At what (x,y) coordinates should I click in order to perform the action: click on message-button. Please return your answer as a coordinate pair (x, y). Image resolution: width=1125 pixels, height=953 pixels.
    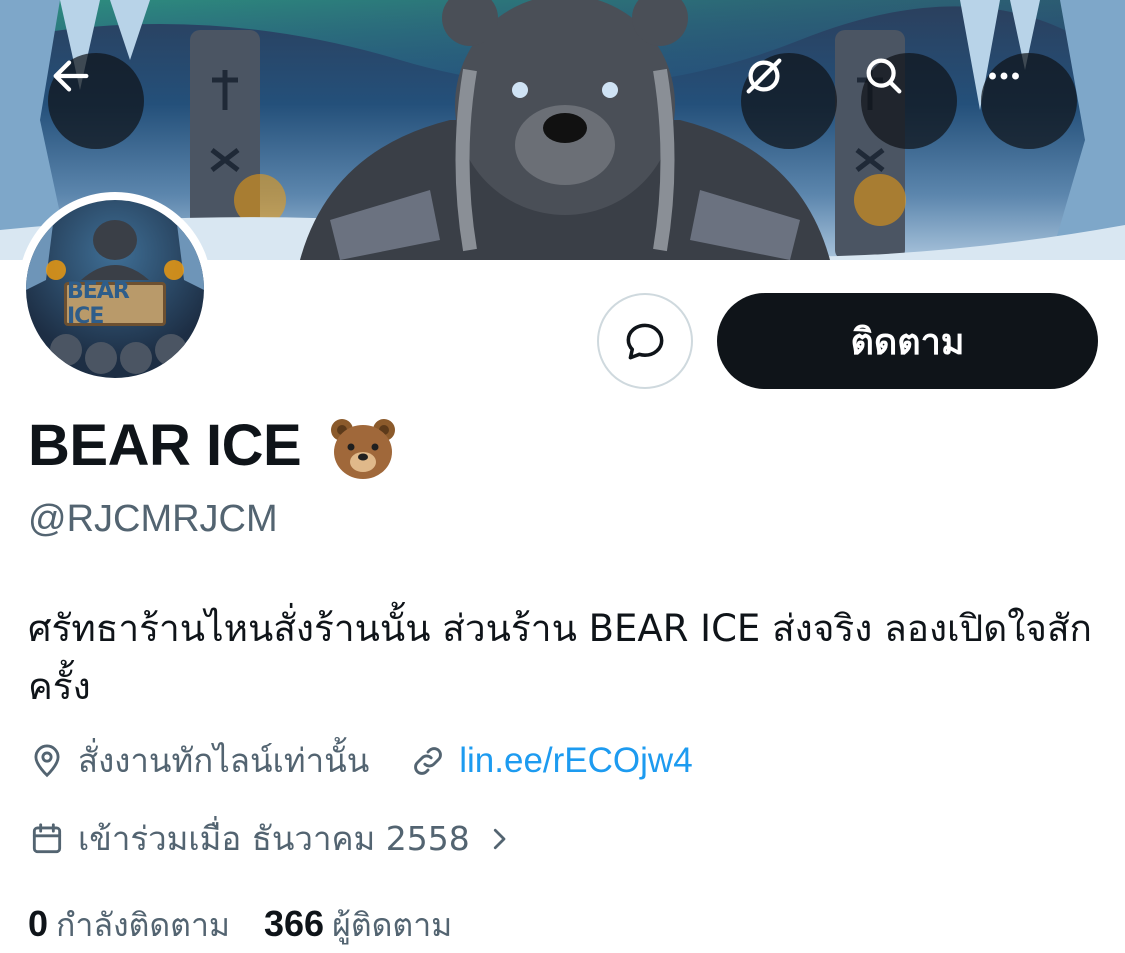
    Looking at the image, I should click on (645, 341).